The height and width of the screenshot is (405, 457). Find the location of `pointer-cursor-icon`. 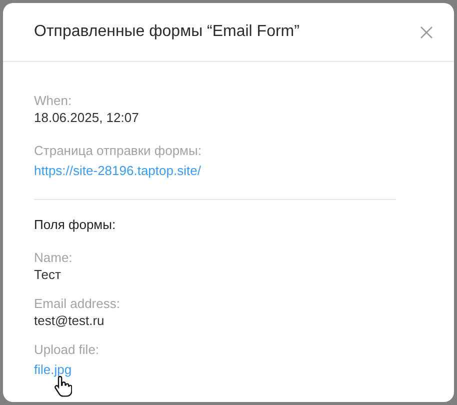

pointer-cursor-icon is located at coordinates (63, 386).